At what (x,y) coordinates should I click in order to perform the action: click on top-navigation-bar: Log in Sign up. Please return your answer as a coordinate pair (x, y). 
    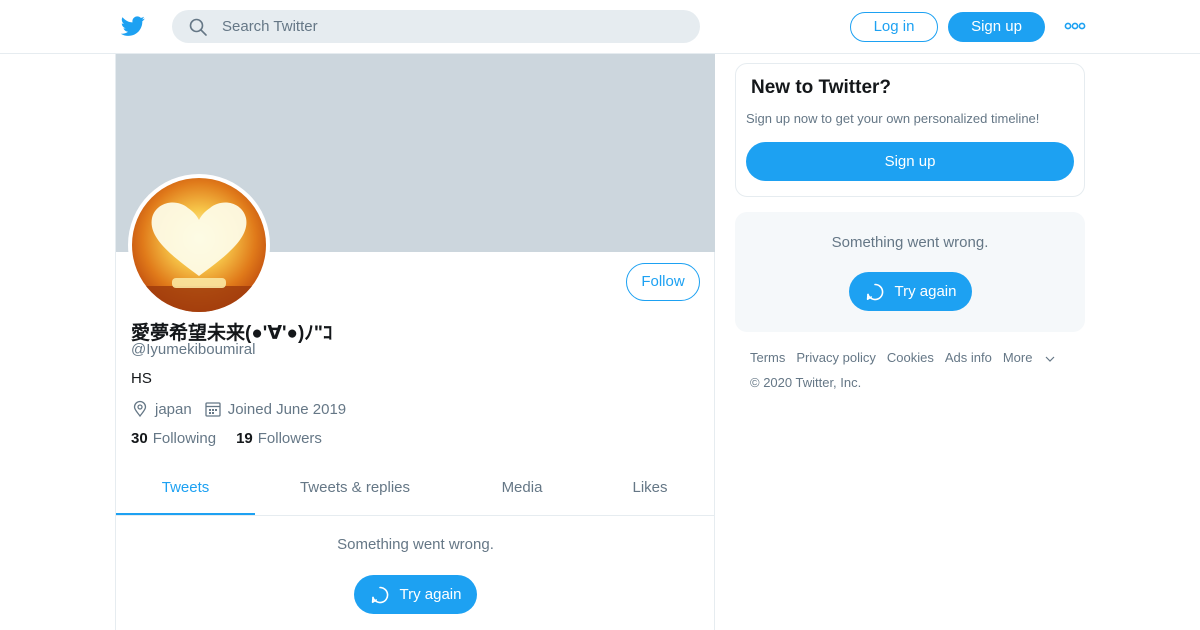
    Looking at the image, I should click on (600, 27).